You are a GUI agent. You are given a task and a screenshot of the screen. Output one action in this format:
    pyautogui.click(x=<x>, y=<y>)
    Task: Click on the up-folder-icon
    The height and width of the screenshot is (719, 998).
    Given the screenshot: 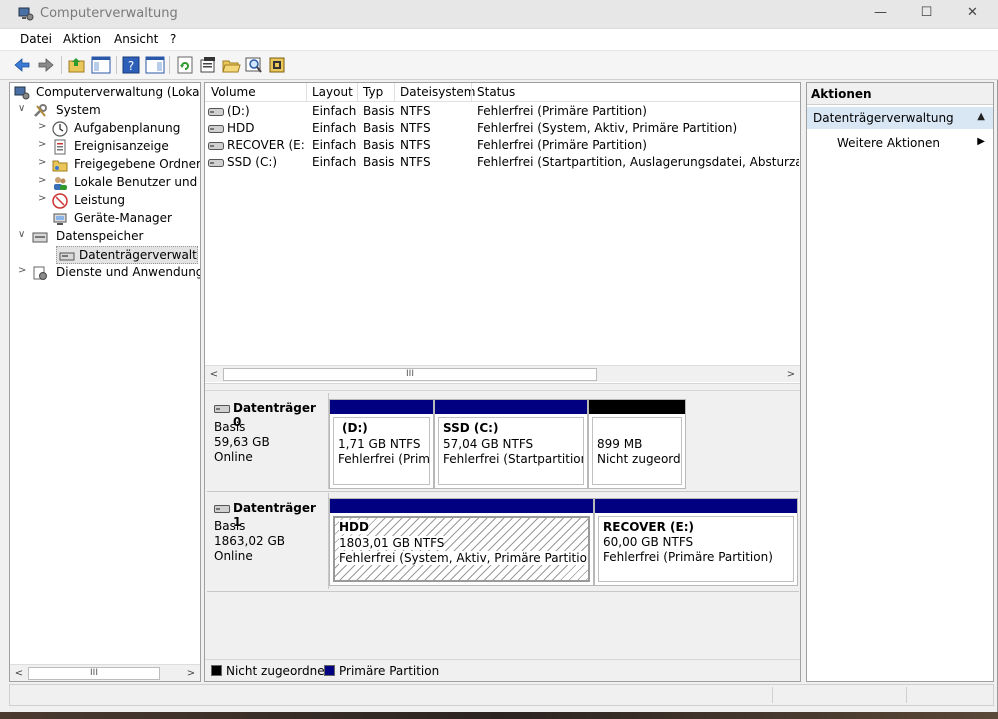 What is the action you would take?
    pyautogui.click(x=77, y=65)
    